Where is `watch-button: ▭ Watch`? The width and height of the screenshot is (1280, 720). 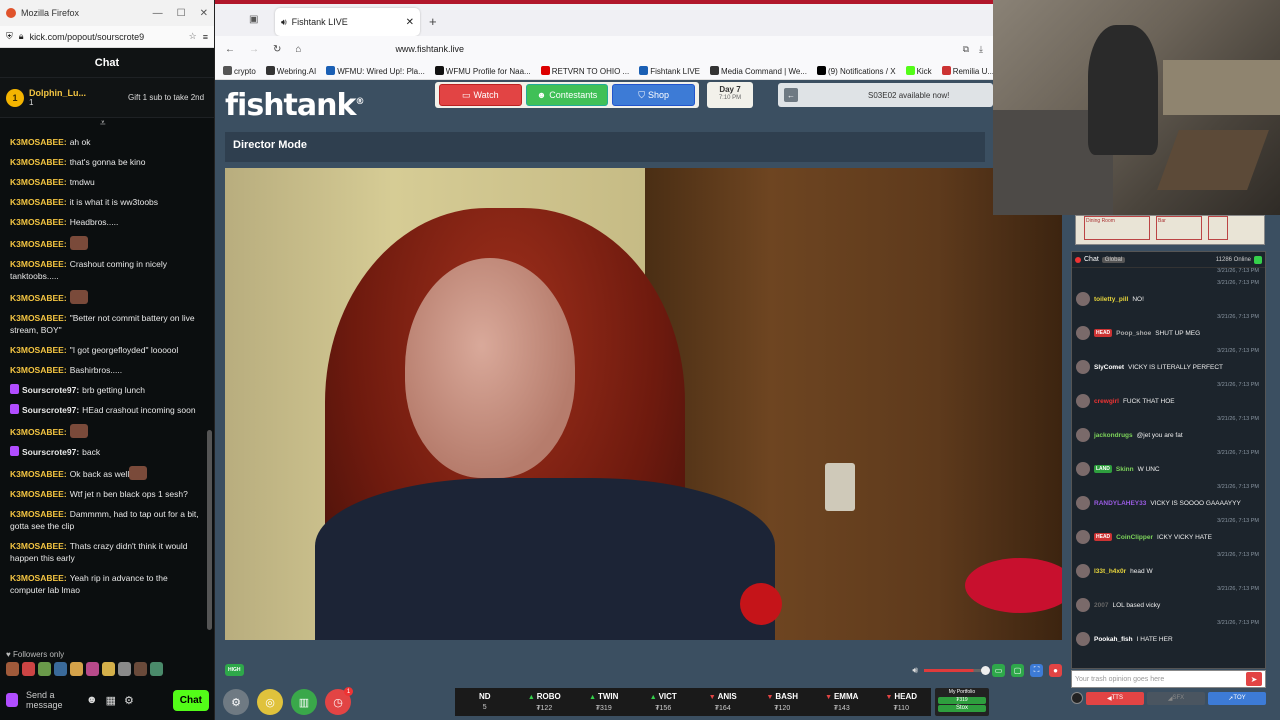
watch-button: ▭ Watch is located at coordinates (480, 95).